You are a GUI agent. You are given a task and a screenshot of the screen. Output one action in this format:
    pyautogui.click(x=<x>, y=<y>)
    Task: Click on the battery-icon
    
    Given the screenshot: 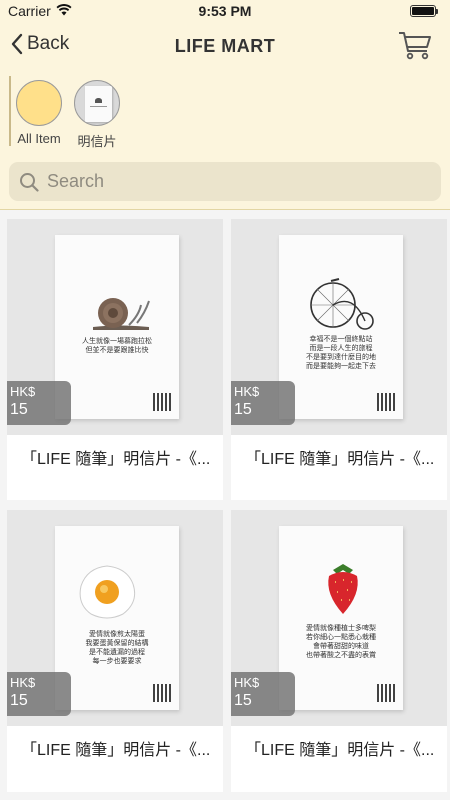 What is the action you would take?
    pyautogui.click(x=424, y=11)
    